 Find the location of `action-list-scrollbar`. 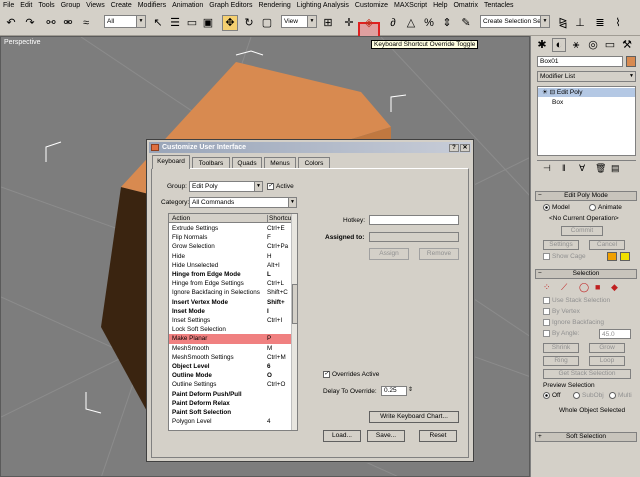

action-list-scrollbar is located at coordinates (294, 322).